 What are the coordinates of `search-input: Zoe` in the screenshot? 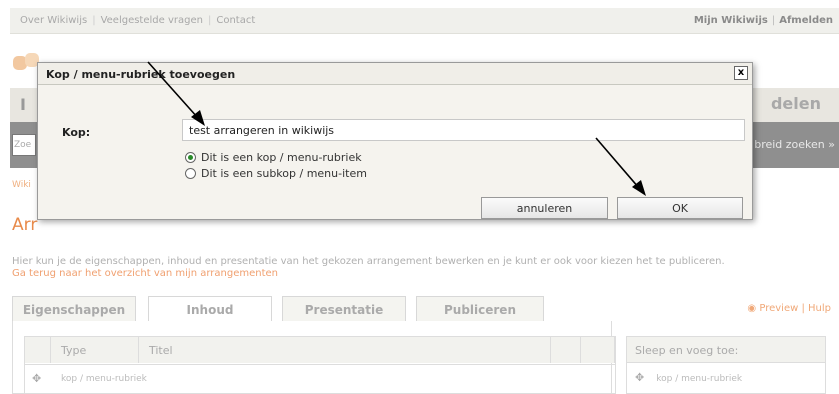 It's located at (24, 145).